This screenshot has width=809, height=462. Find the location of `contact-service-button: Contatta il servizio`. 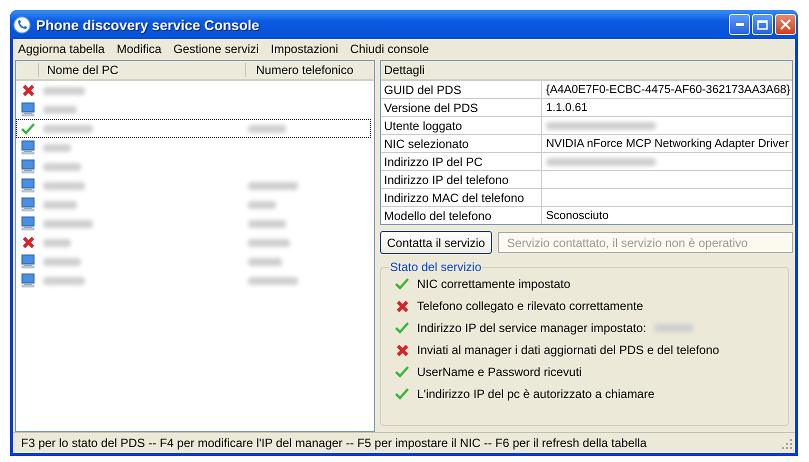

contact-service-button: Contatta il servizio is located at coordinates (436, 242).